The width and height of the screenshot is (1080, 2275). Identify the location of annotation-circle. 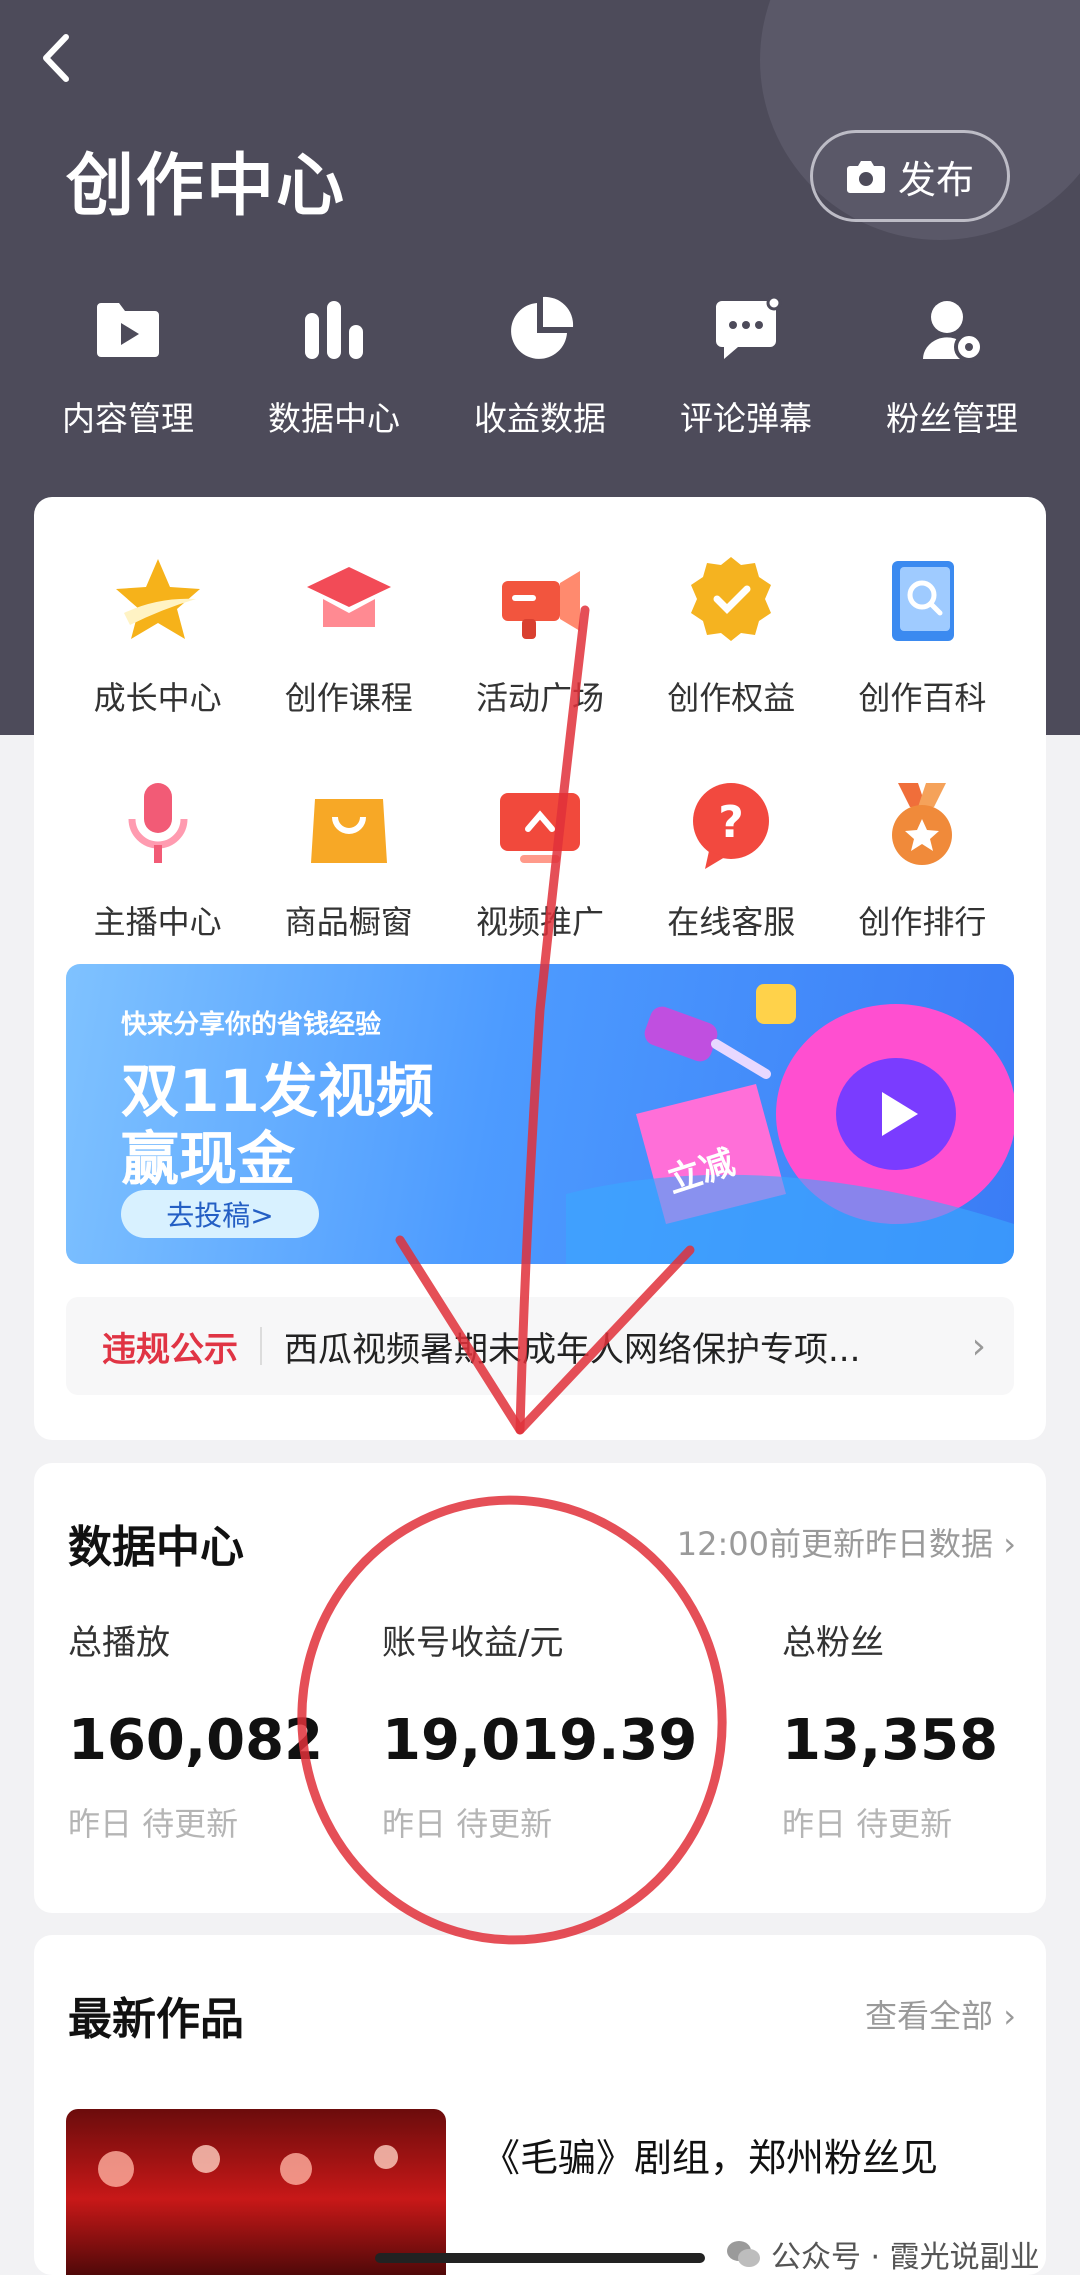
(512, 1720).